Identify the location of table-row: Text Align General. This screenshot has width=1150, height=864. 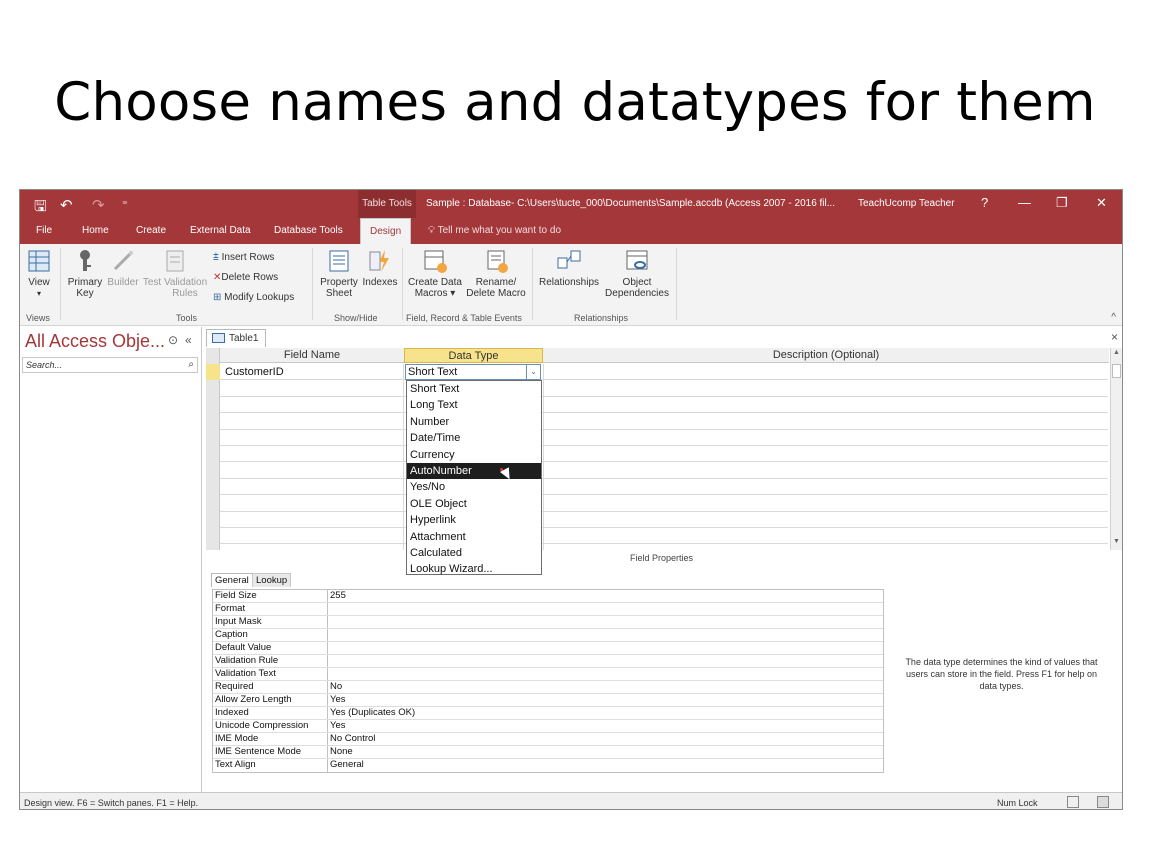
(548, 765).